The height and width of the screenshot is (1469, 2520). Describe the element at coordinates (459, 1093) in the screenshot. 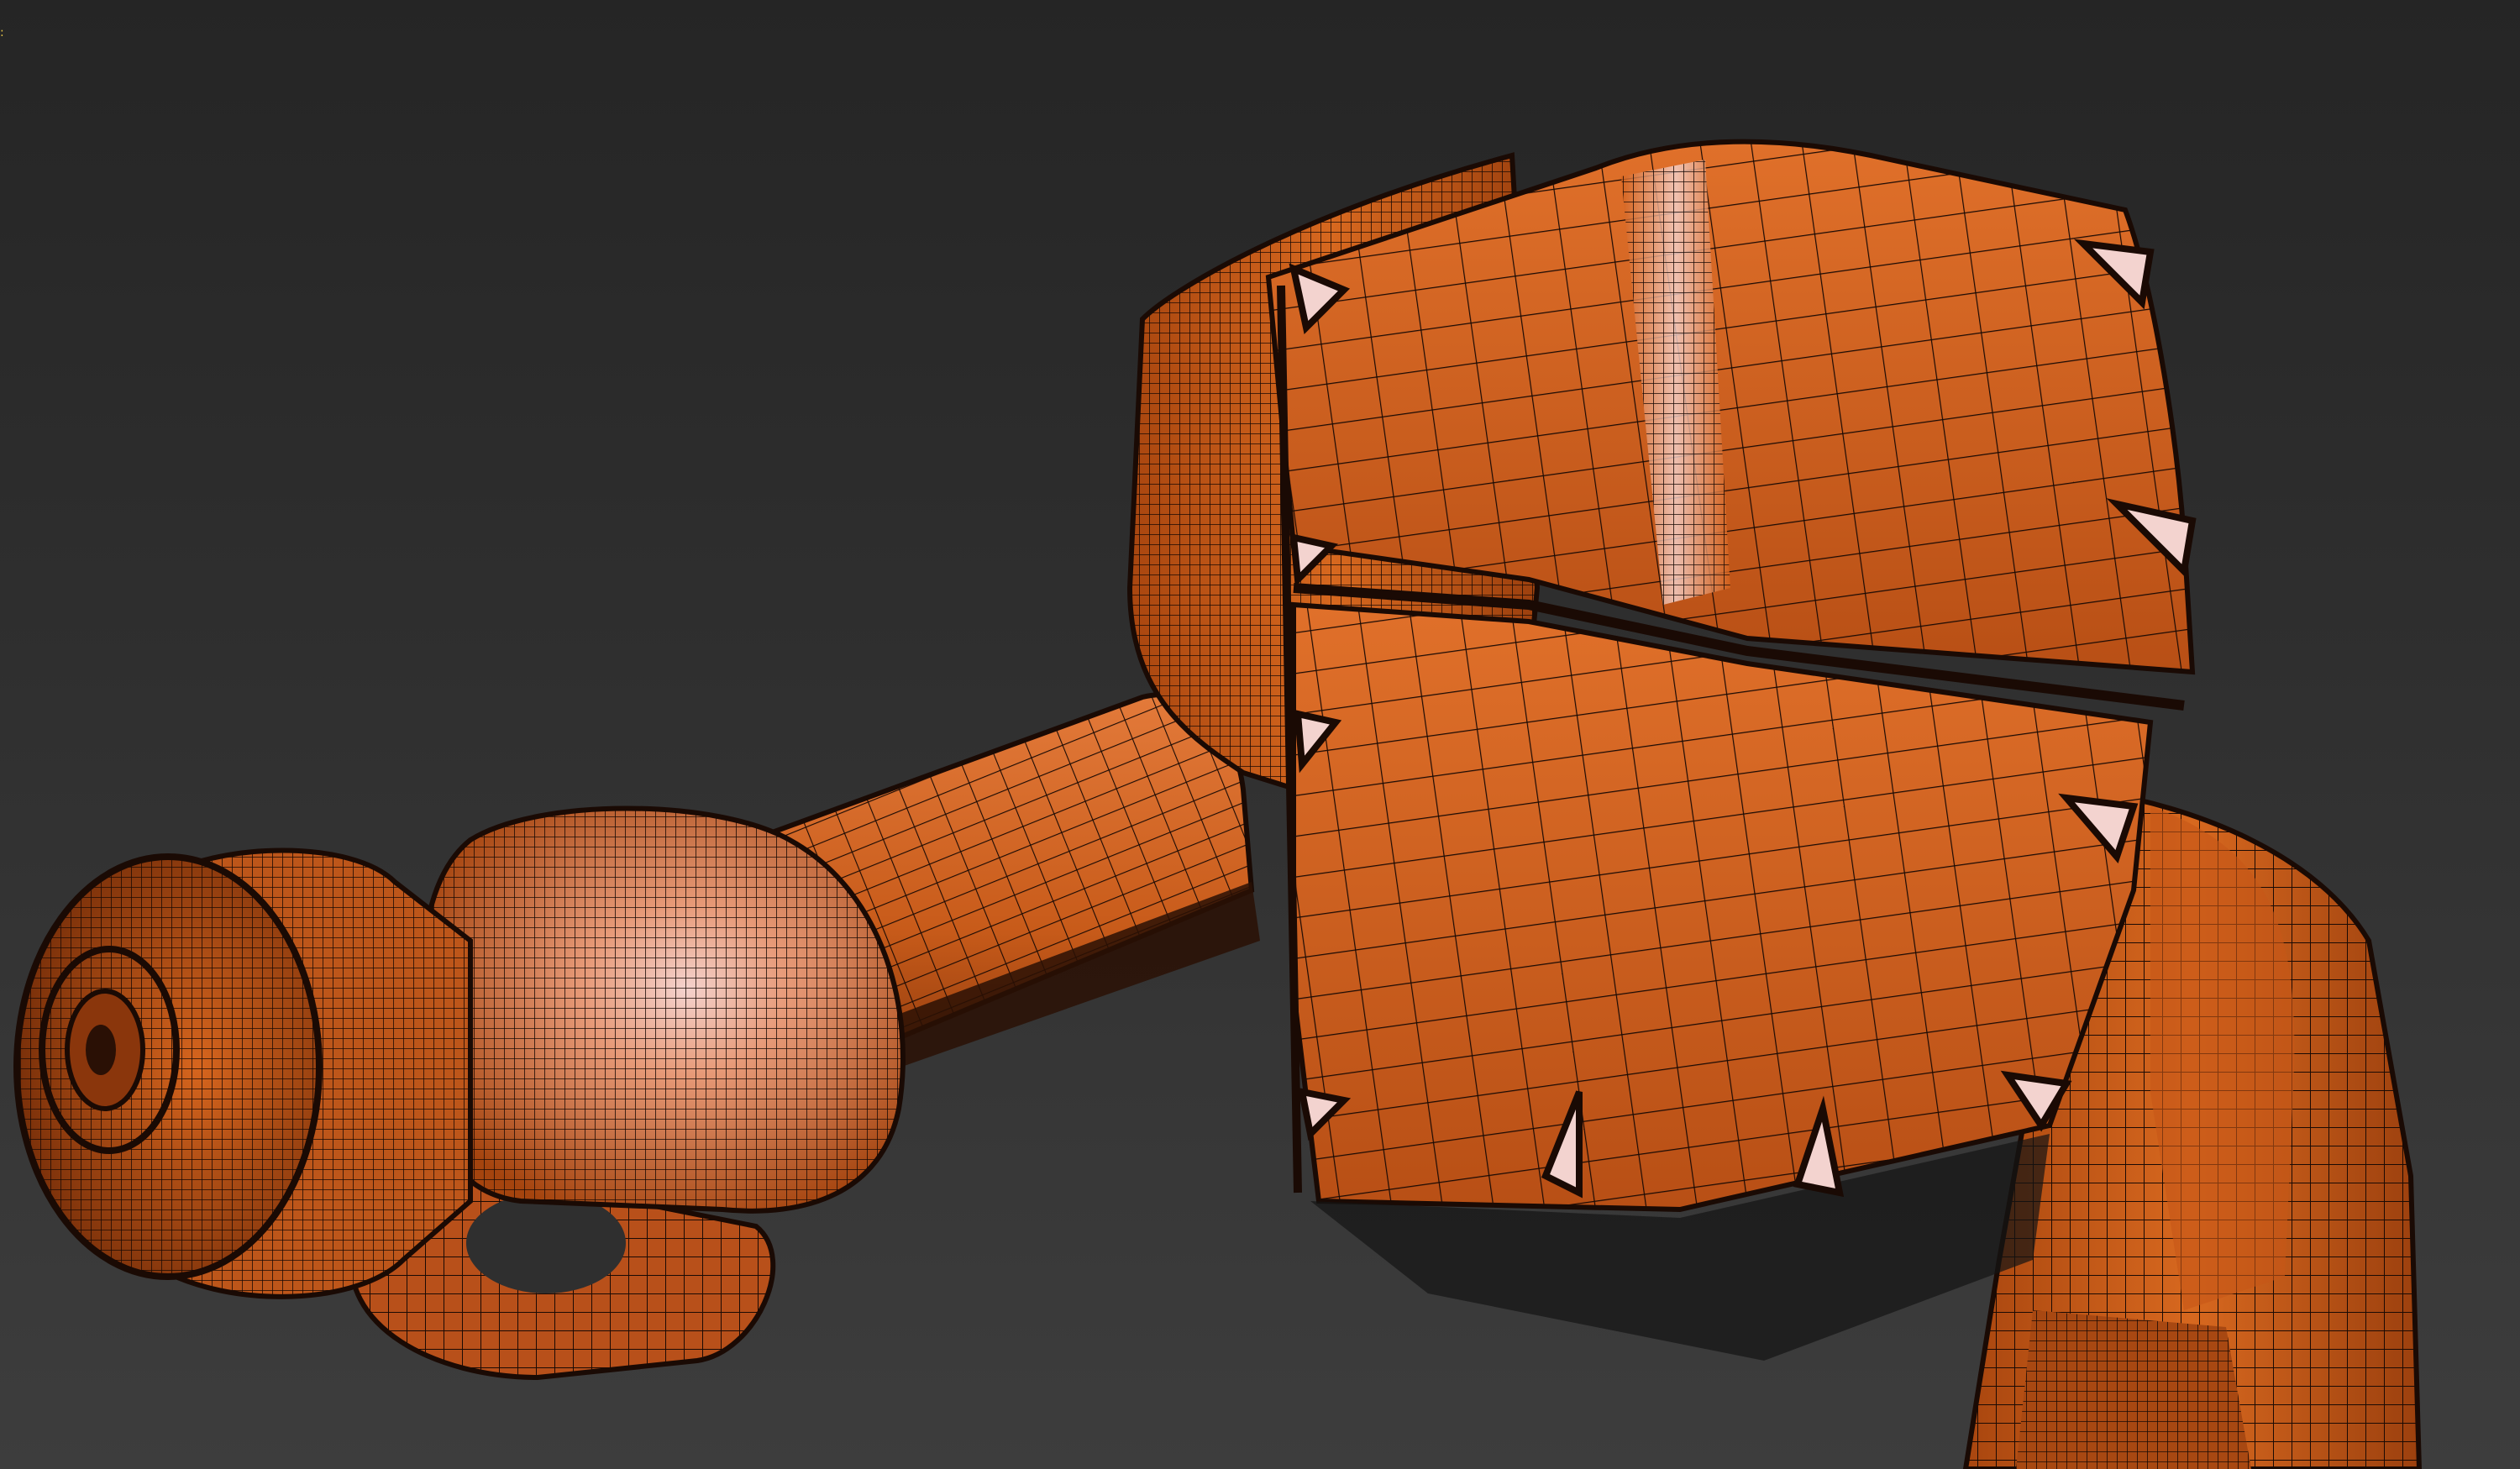

I see `wrist-assembly` at that location.